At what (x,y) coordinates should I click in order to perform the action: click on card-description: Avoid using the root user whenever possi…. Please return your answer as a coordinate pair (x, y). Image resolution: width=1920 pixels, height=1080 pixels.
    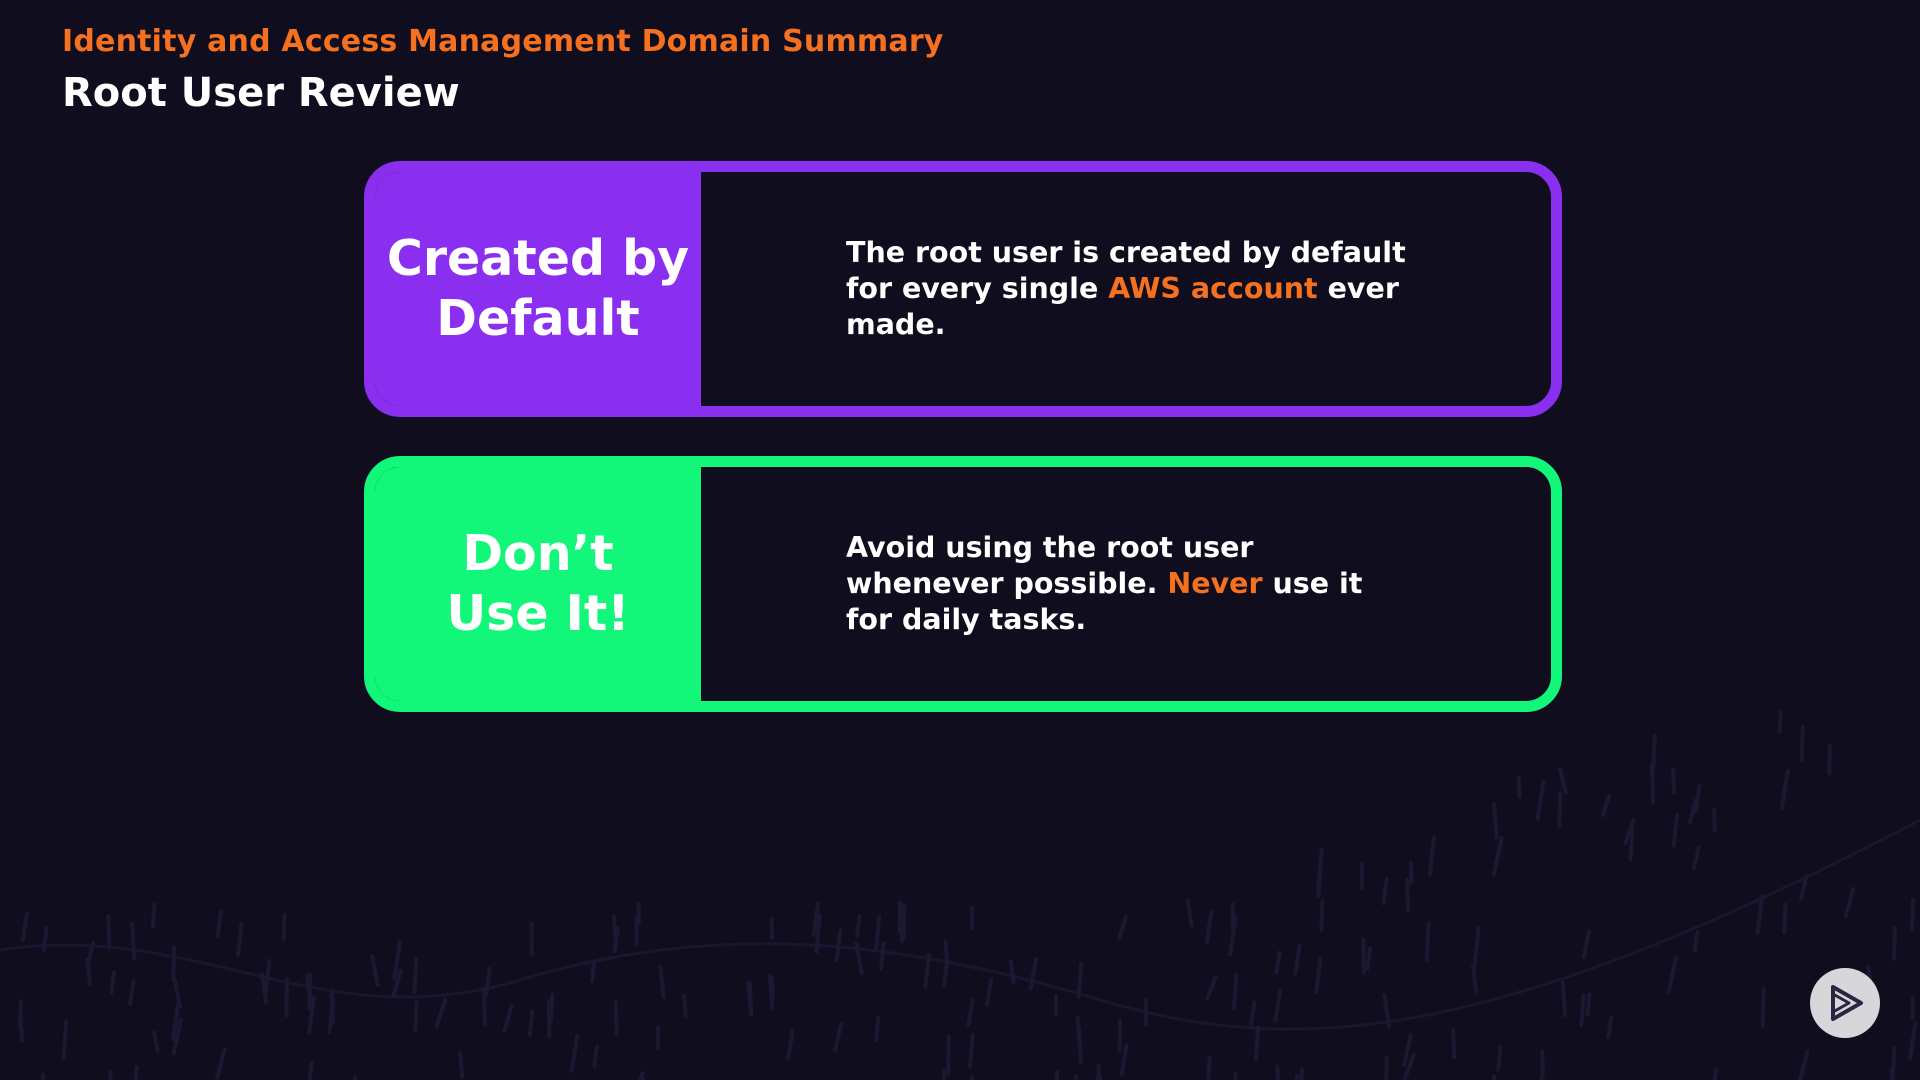
    Looking at the image, I should click on (1126, 584).